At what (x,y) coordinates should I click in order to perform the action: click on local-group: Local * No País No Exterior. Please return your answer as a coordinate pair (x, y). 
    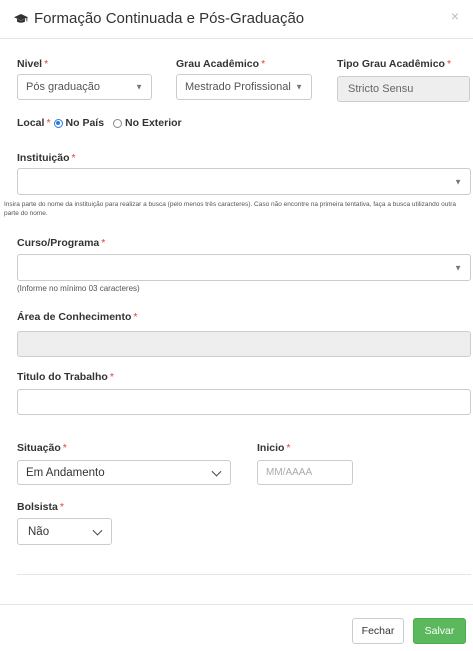
    Looking at the image, I should click on (99, 123).